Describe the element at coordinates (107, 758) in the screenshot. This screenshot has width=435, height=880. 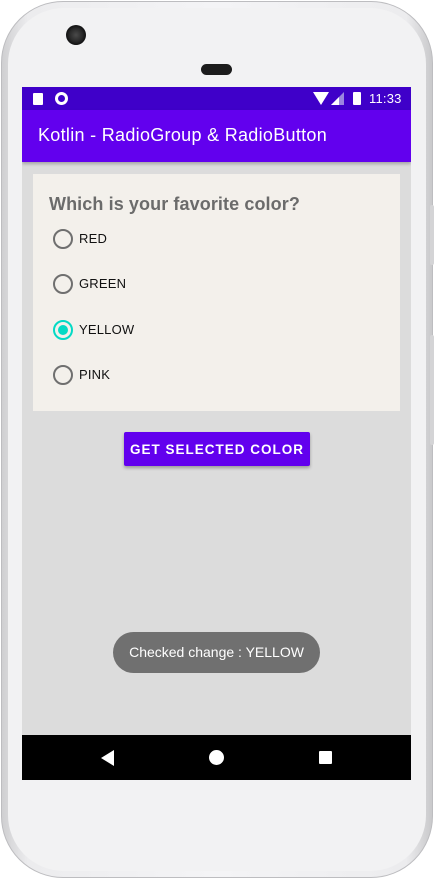
I see `back-icon` at that location.